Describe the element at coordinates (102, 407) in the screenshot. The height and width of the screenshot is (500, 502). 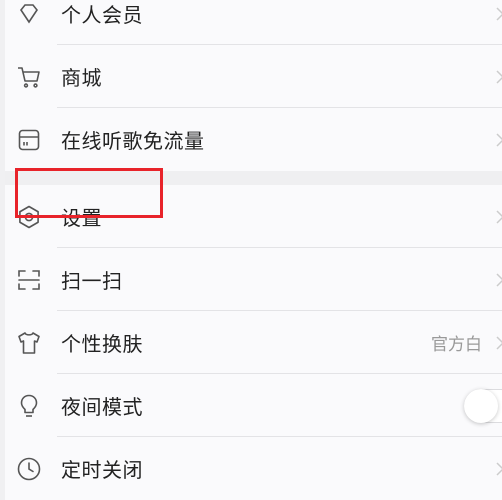
I see `menu-item-label: 夜间模式` at that location.